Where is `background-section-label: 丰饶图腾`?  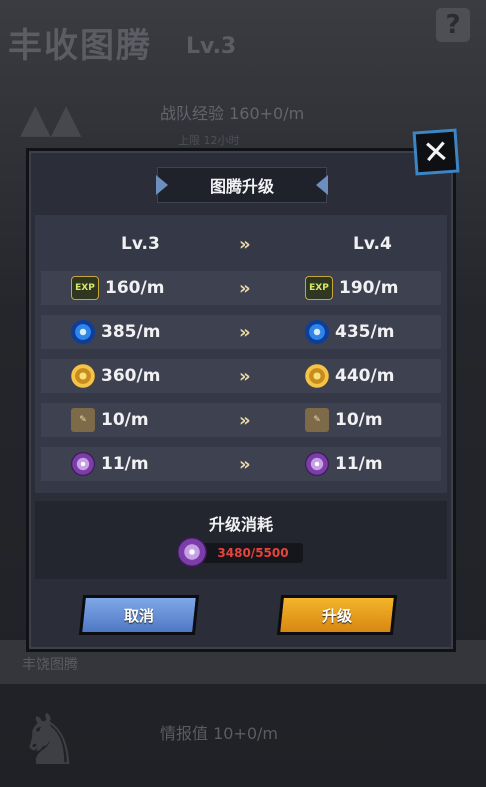 background-section-label: 丰饶图腾 is located at coordinates (50, 665).